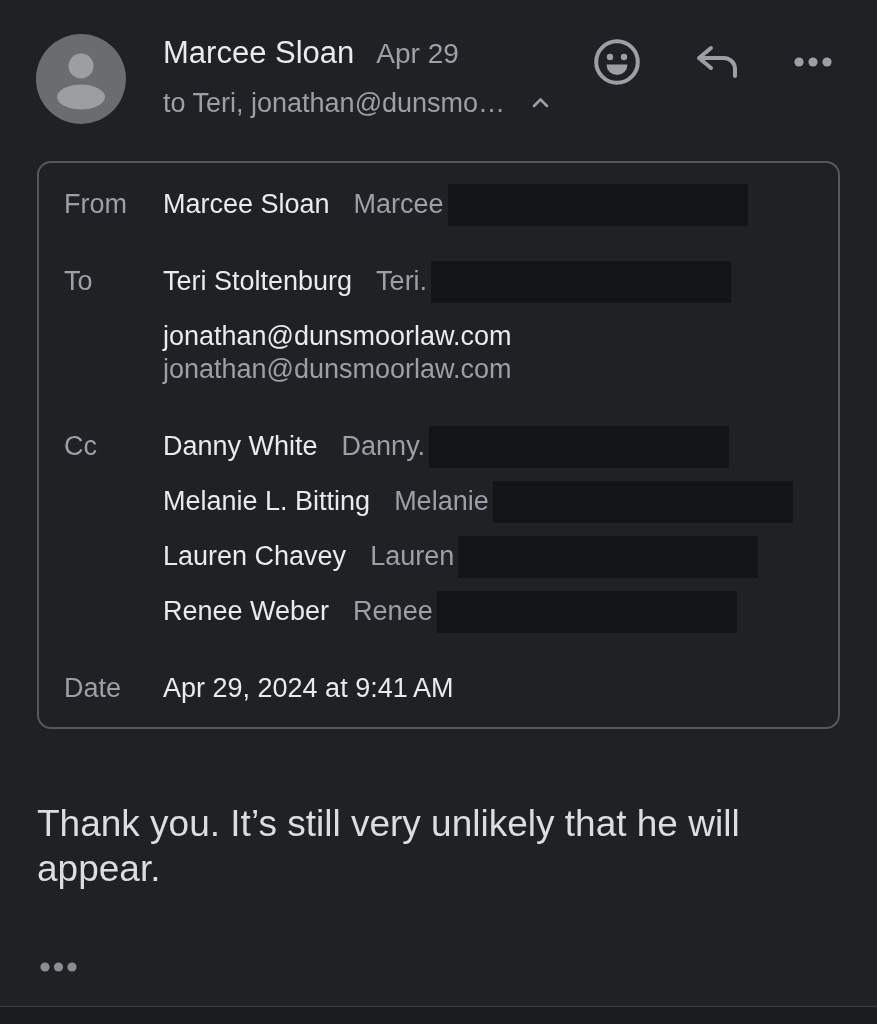  What do you see at coordinates (337, 369) in the screenshot?
I see `contact-address: jonathan@dunsmoorlaw.com` at bounding box center [337, 369].